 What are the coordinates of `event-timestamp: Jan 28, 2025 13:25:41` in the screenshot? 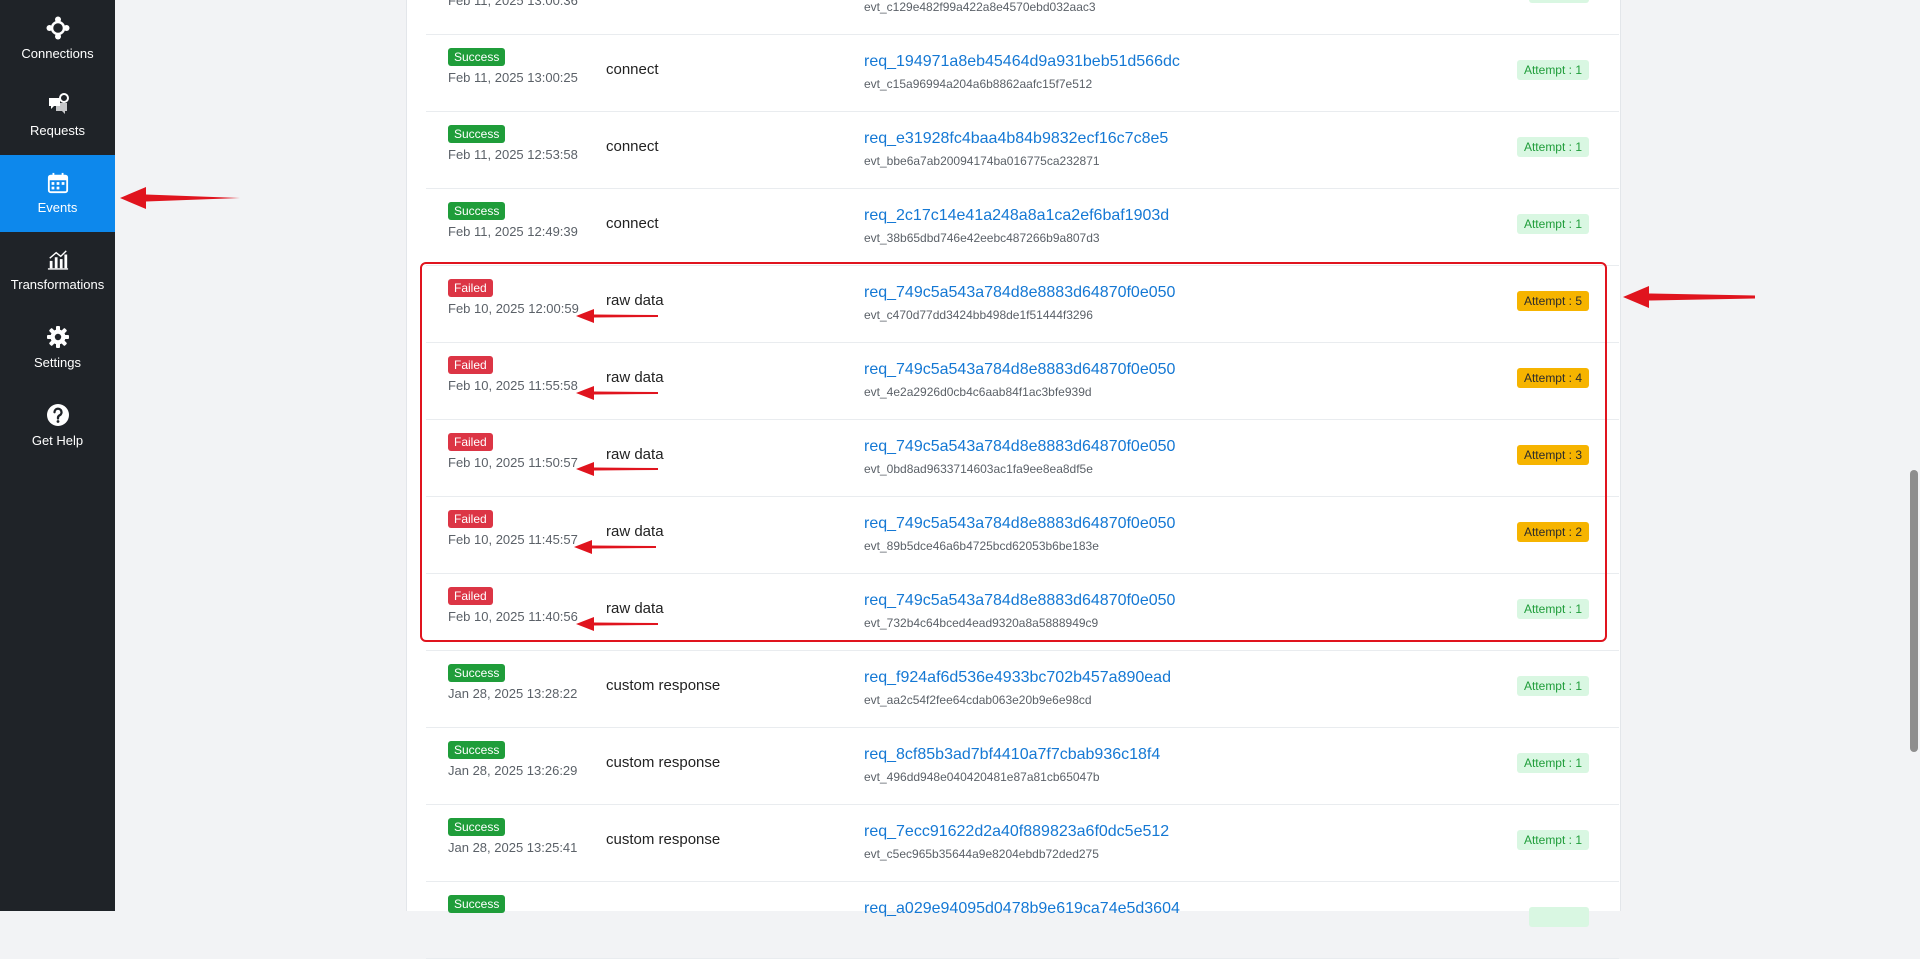 It's located at (513, 847).